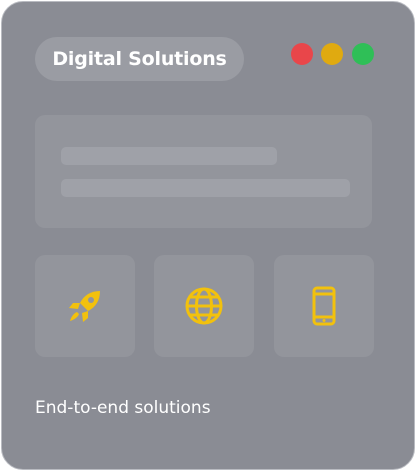 This screenshot has width=416, height=471. I want to click on card-caption: End-to-end solutions, so click(123, 408).